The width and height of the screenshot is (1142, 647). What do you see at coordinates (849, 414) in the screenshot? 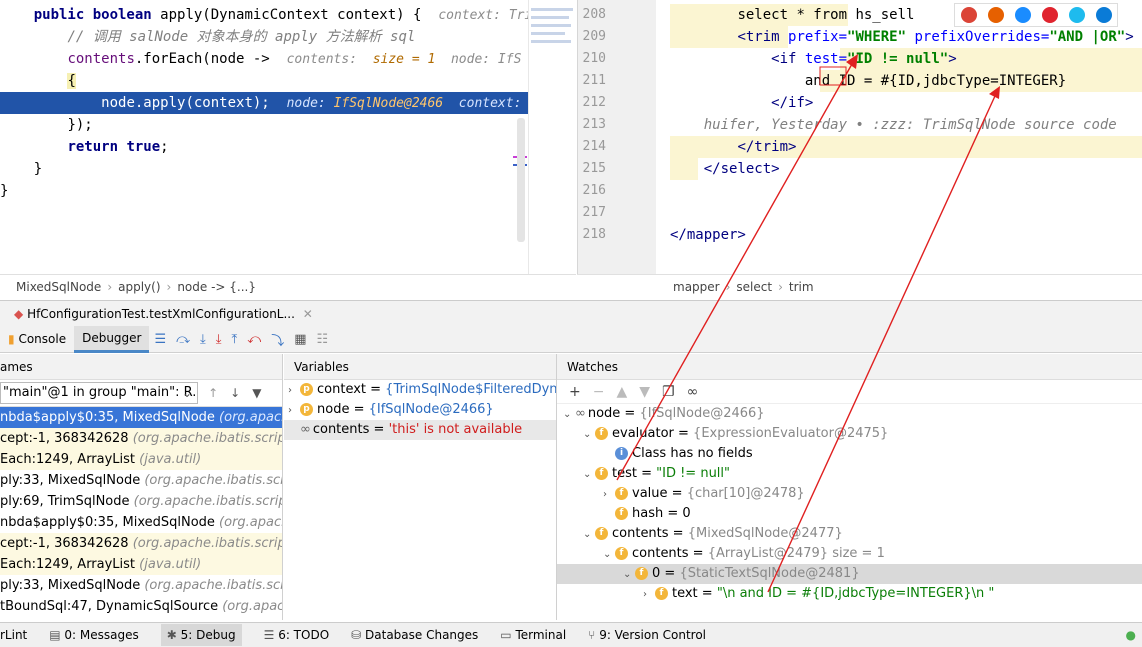
I see `watch-row: ⌄ ∞ node = {IfSqlNode@2466}` at bounding box center [849, 414].